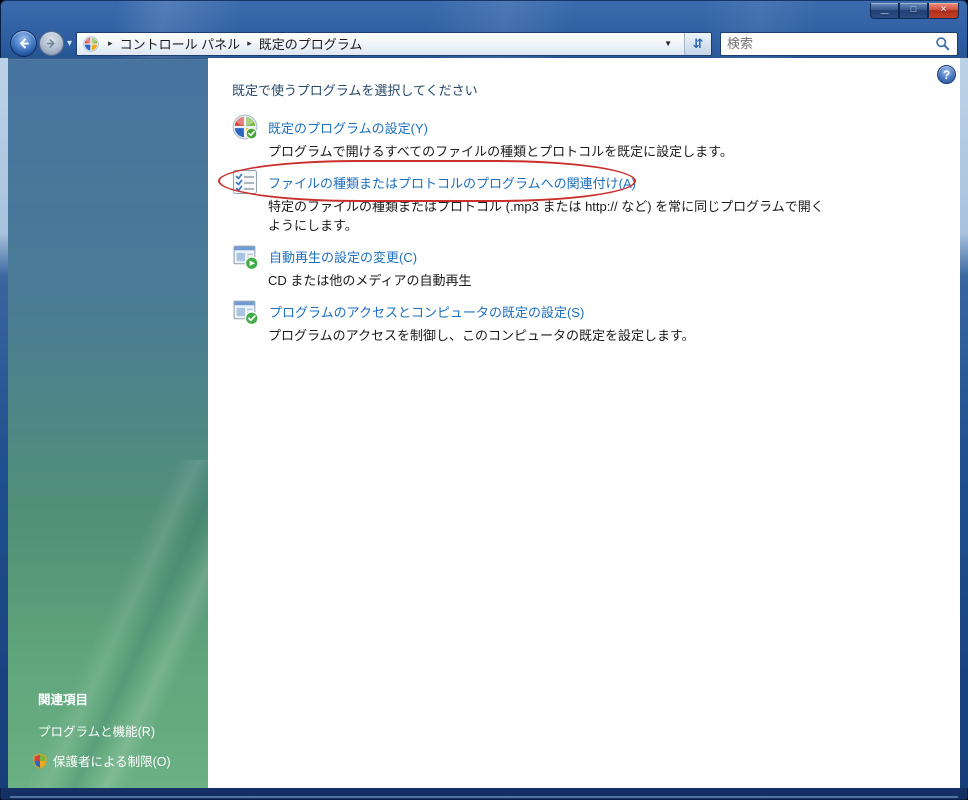 The width and height of the screenshot is (968, 800). Describe the element at coordinates (500, 151) in the screenshot. I see `task-description: プログラムで開けるすべてのファイルの種類とプロトコルを既定に設定します。` at that location.